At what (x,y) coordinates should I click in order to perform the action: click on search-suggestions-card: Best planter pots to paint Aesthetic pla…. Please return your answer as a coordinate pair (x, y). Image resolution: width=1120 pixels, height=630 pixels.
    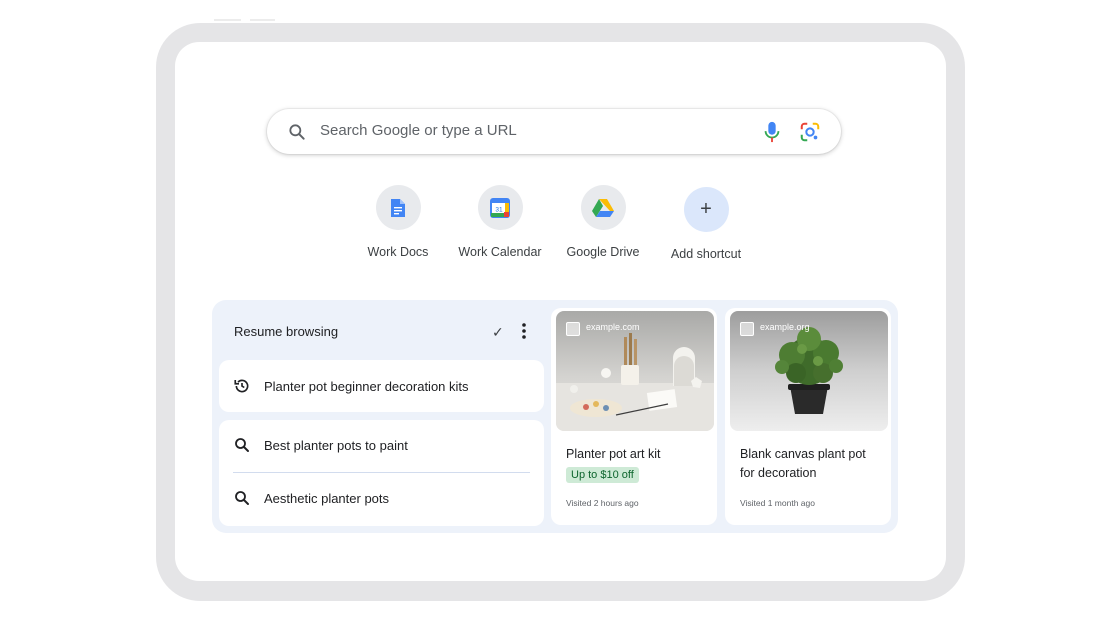
    Looking at the image, I should click on (381, 473).